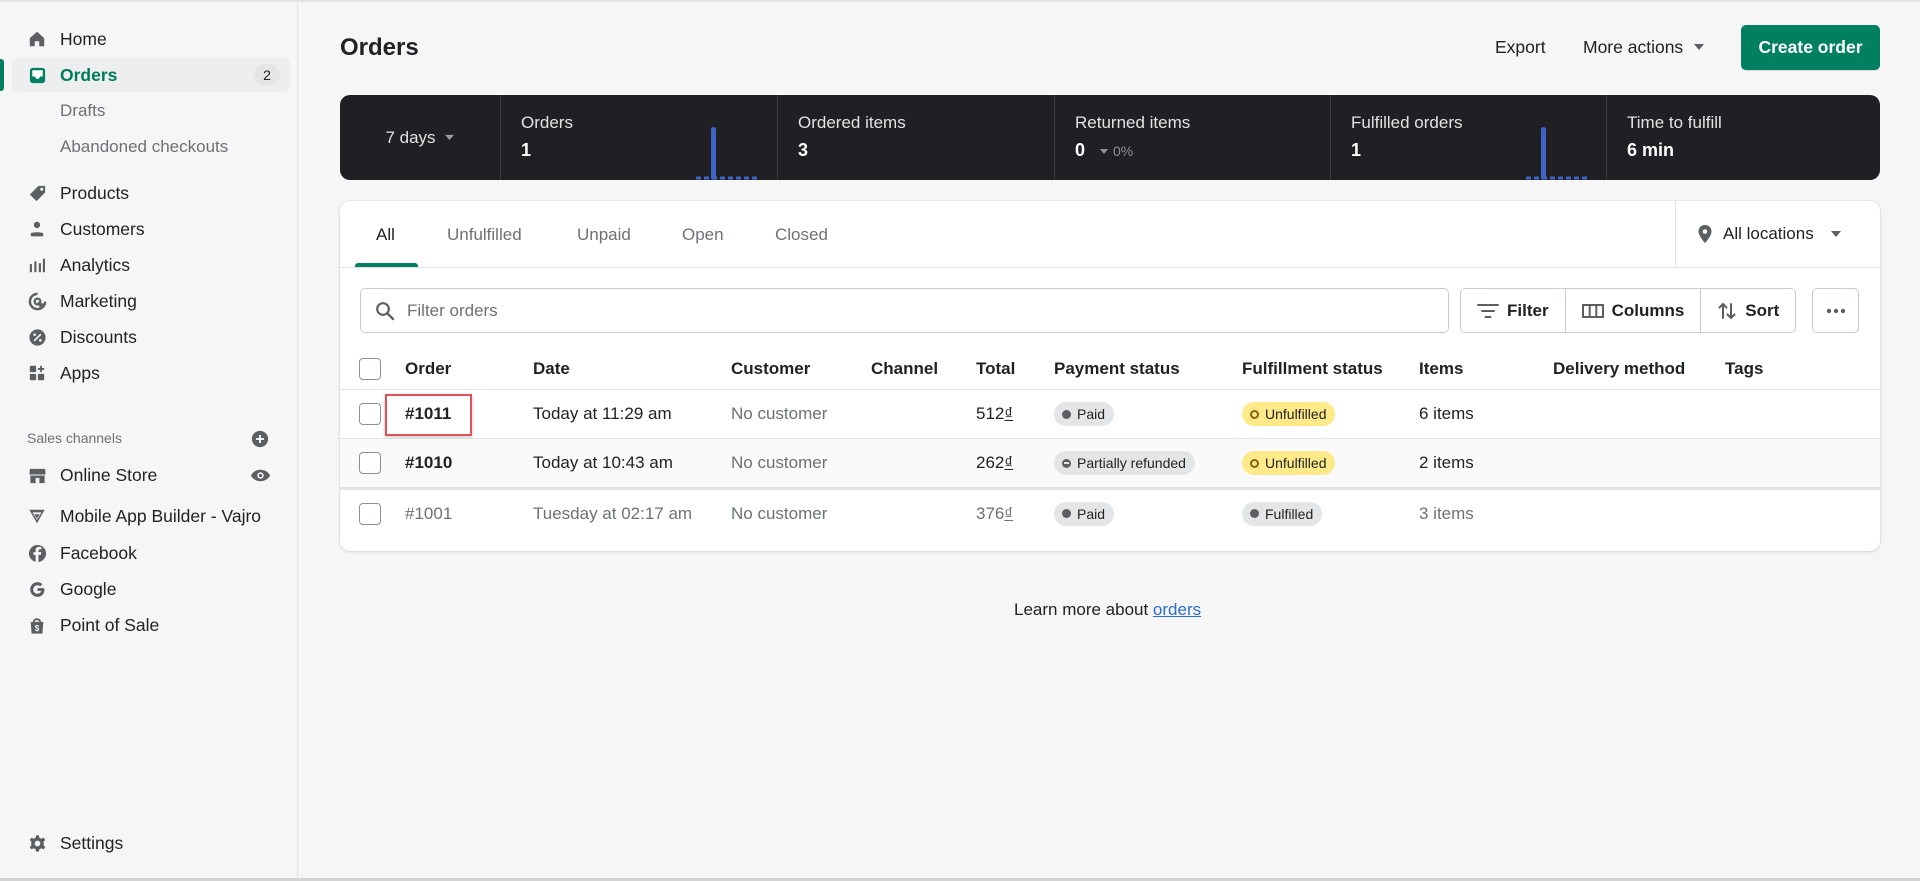 Image resolution: width=1920 pixels, height=881 pixels. I want to click on filter-label: Filter, so click(1528, 310).